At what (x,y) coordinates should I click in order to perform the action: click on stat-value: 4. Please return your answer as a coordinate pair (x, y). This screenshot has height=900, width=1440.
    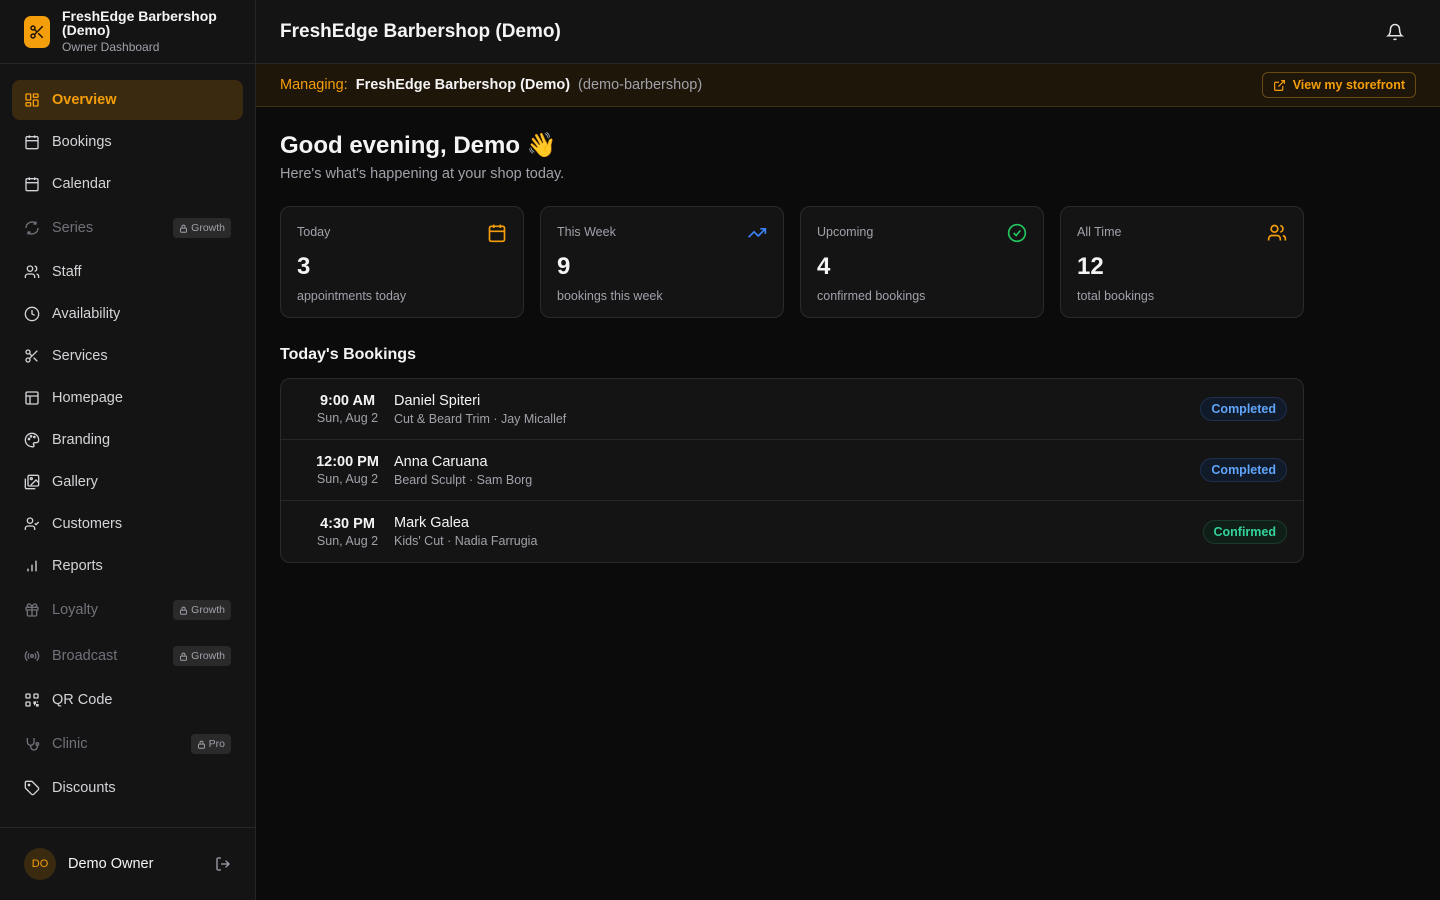
    Looking at the image, I should click on (824, 266).